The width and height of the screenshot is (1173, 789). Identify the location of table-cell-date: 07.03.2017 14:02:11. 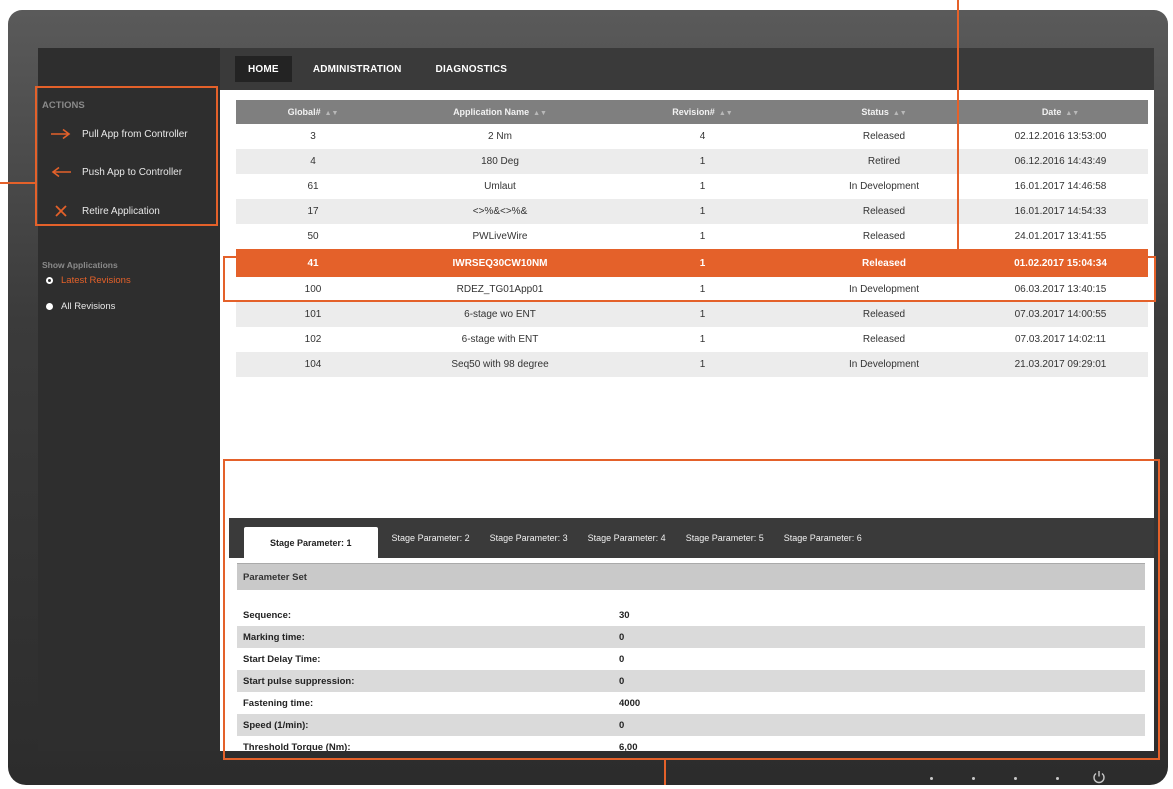
(1060, 339).